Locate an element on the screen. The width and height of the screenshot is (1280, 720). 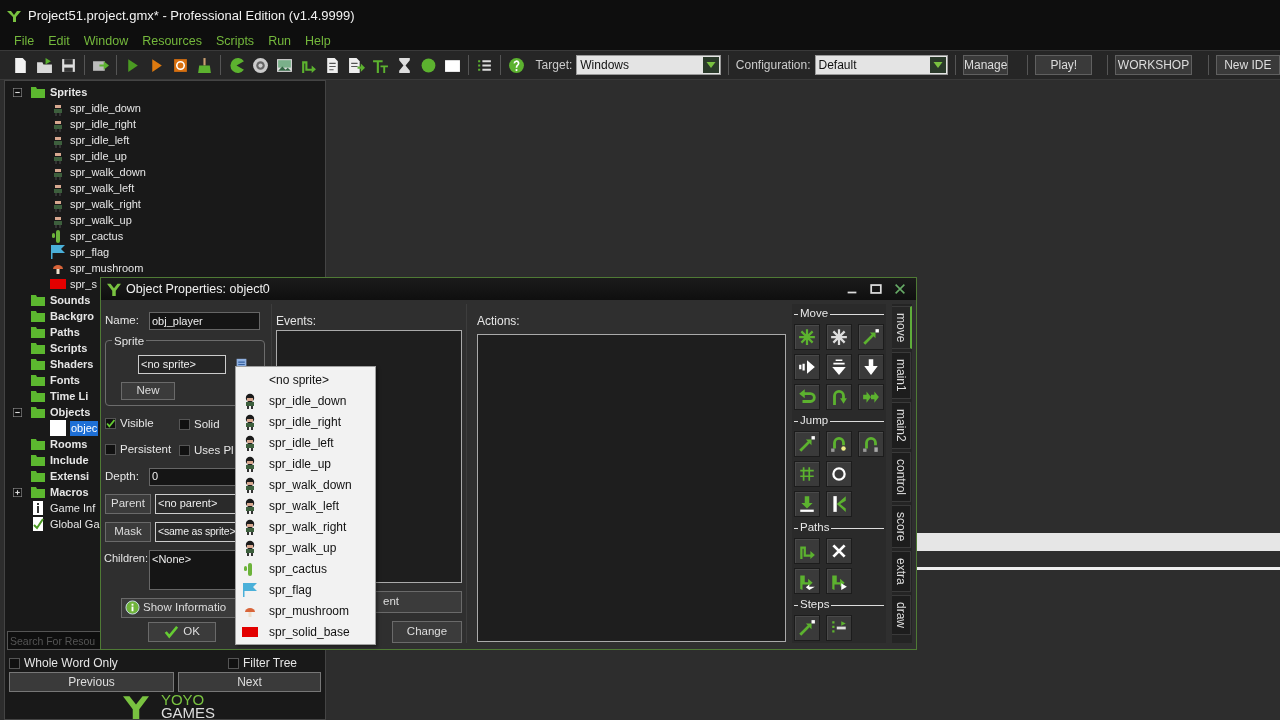
section-label: Events: is located at coordinates (297, 319).